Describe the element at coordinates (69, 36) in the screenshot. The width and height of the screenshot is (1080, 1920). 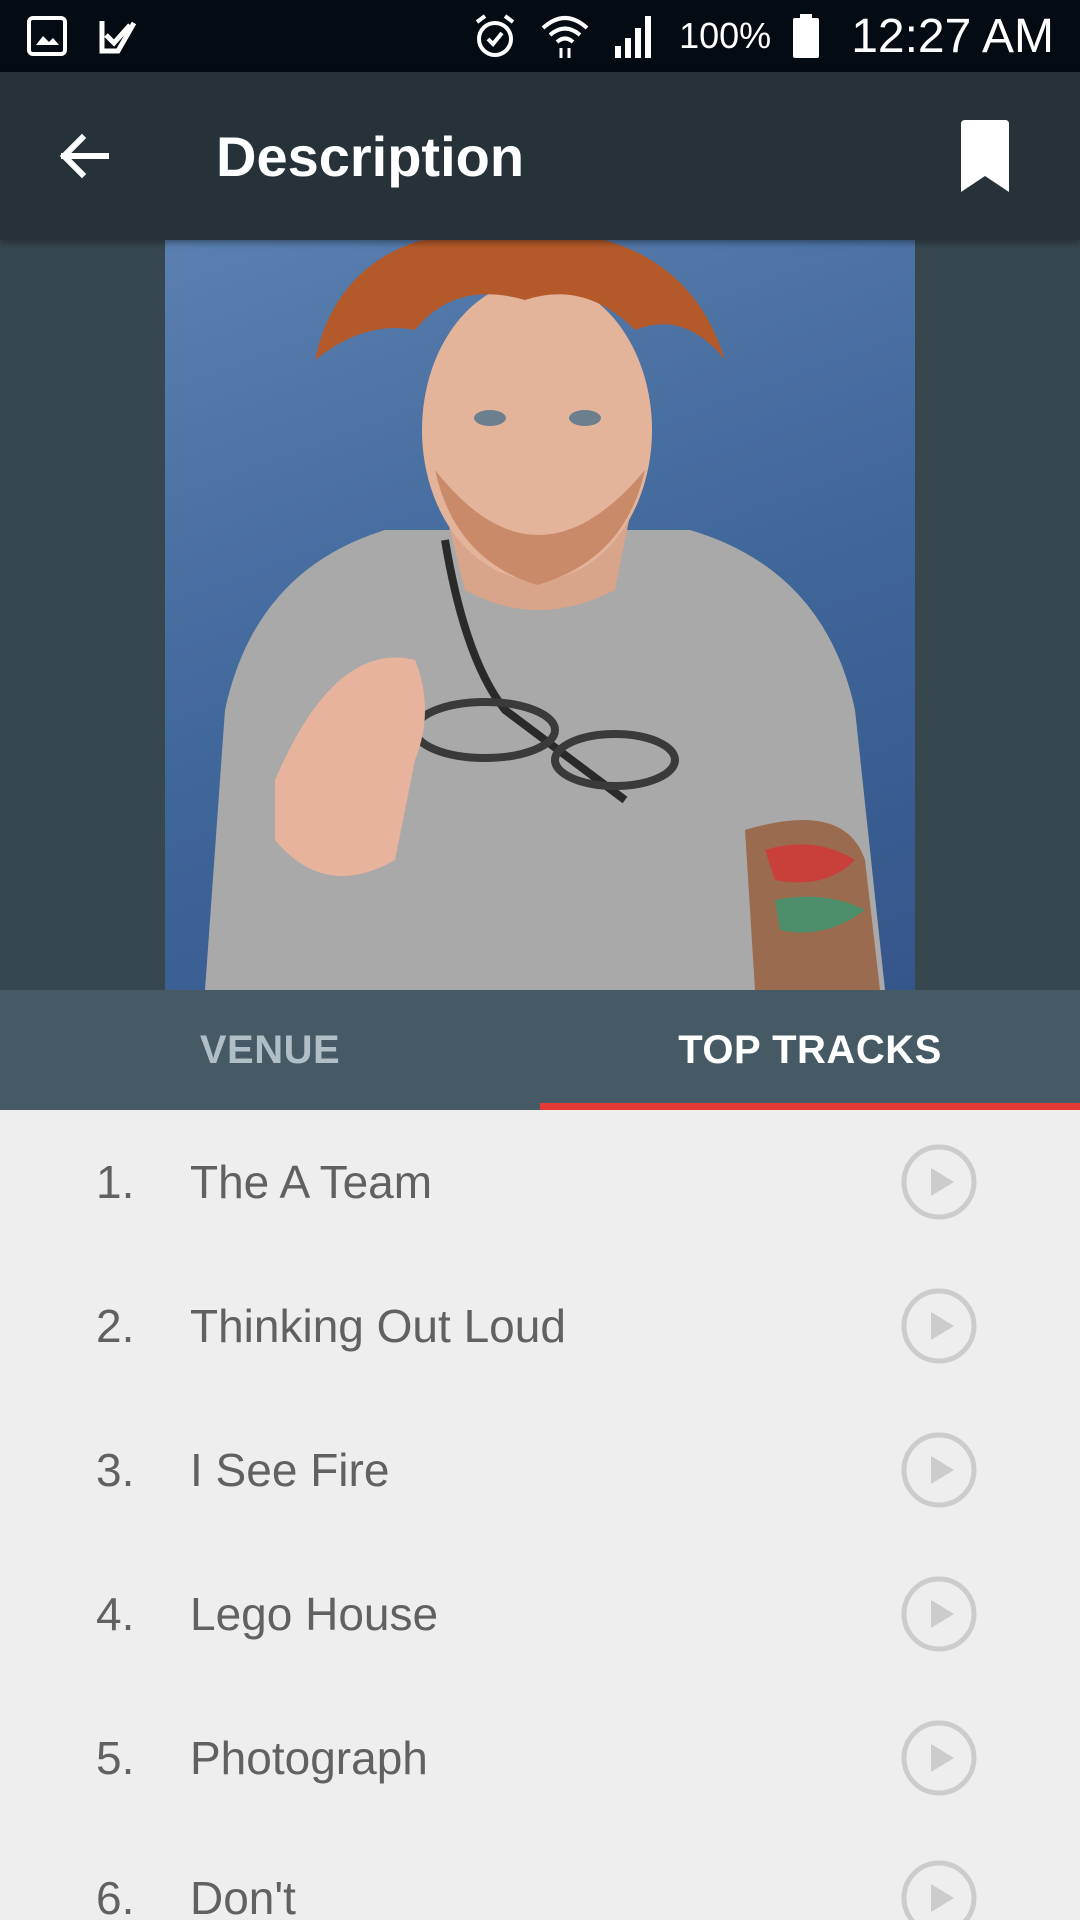
I see `status-left` at that location.